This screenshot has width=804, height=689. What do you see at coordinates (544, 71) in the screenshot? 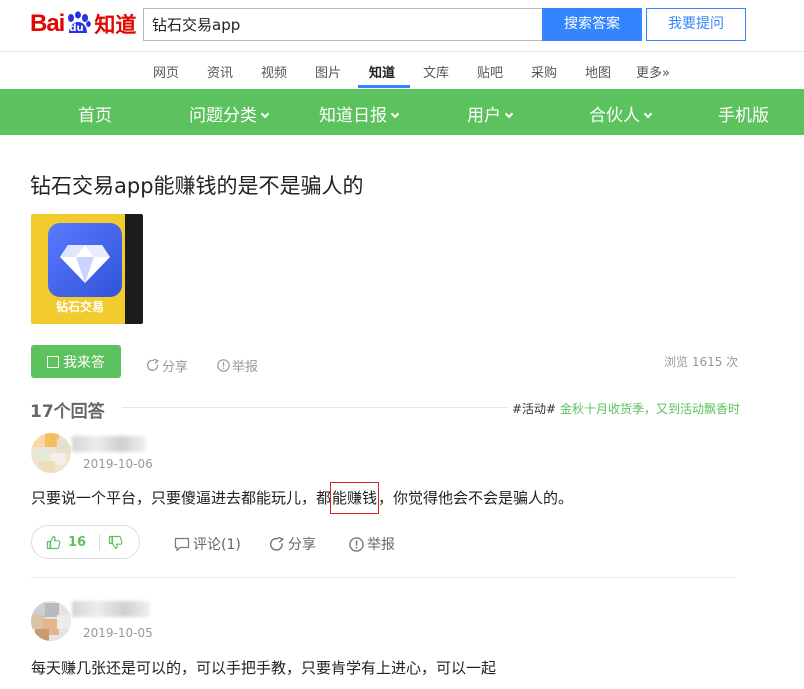
I see `nav-purchase: 采购` at bounding box center [544, 71].